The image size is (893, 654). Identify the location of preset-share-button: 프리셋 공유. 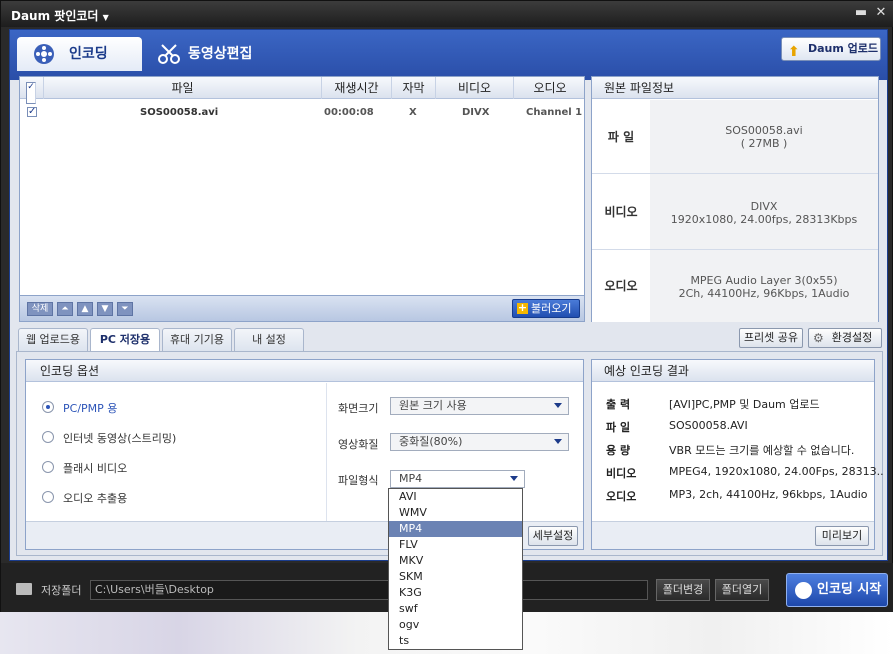
(771, 338).